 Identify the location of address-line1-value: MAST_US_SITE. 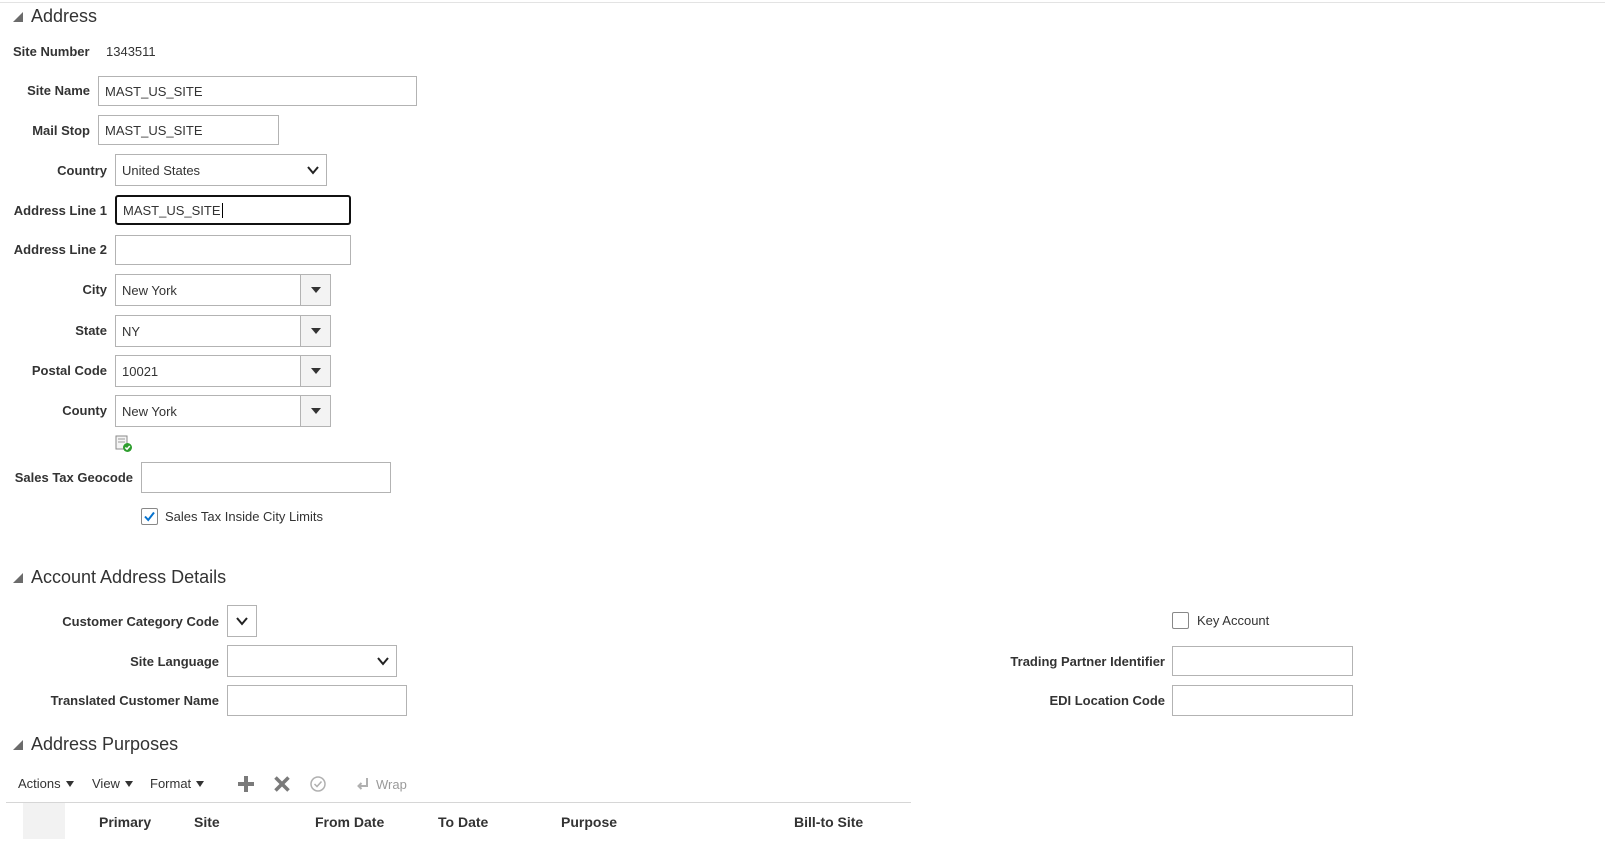
(172, 210).